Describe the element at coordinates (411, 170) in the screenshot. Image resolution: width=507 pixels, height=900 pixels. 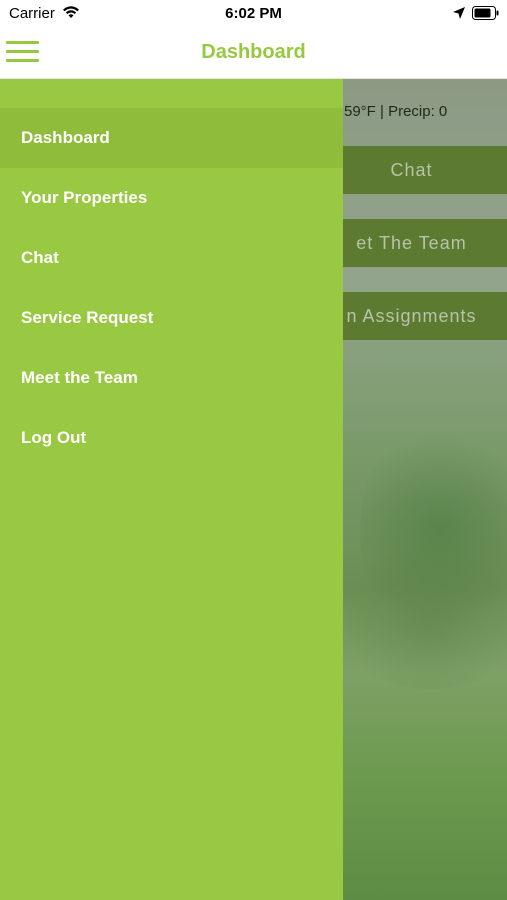
I see `chat-button: Chat` at that location.